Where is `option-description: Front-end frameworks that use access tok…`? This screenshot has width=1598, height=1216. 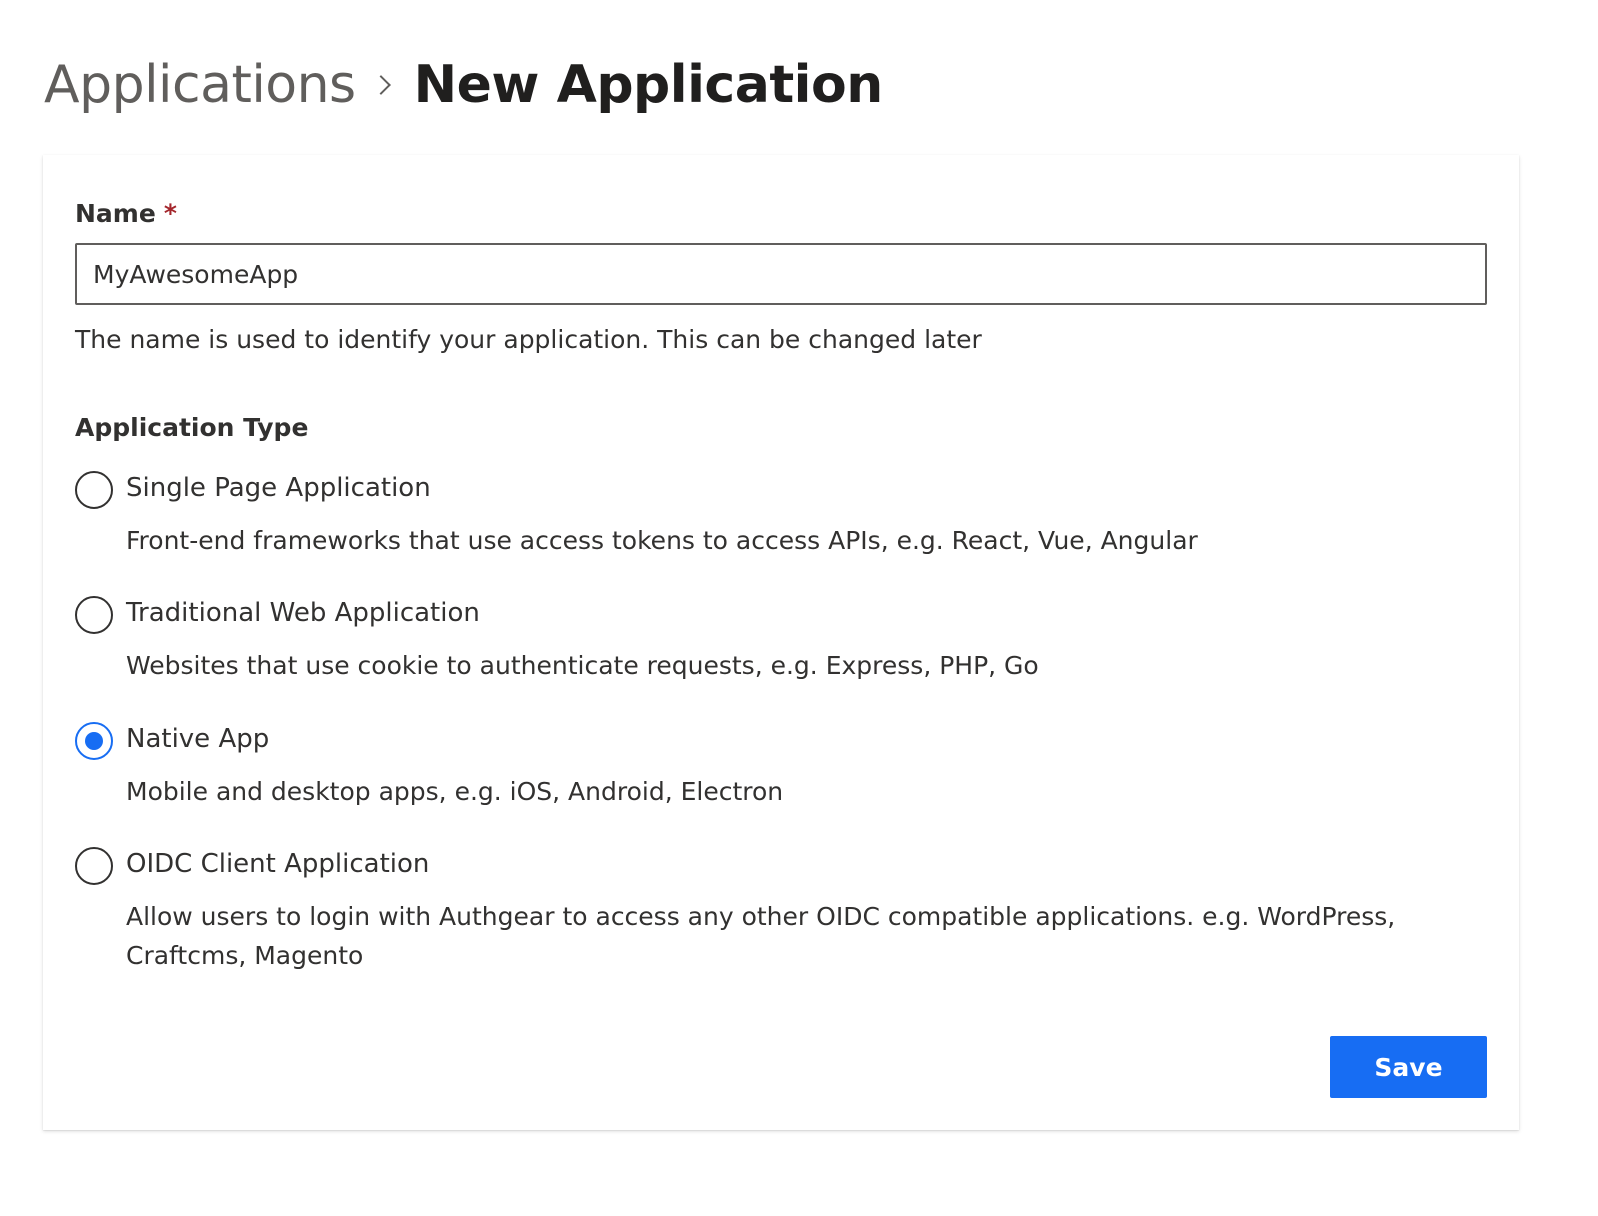
option-description: Front-end frameworks that use access tok… is located at coordinates (662, 540).